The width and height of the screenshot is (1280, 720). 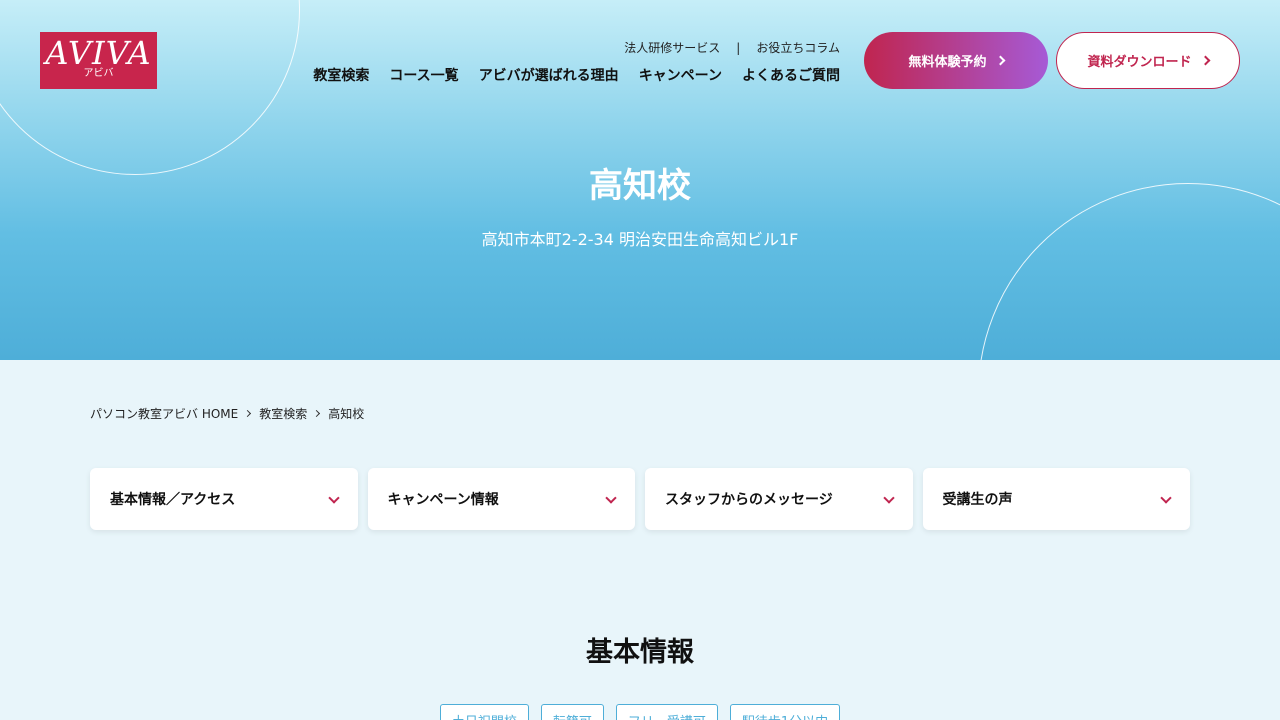 I want to click on feature-badge: 転籍可, so click(x=572, y=712).